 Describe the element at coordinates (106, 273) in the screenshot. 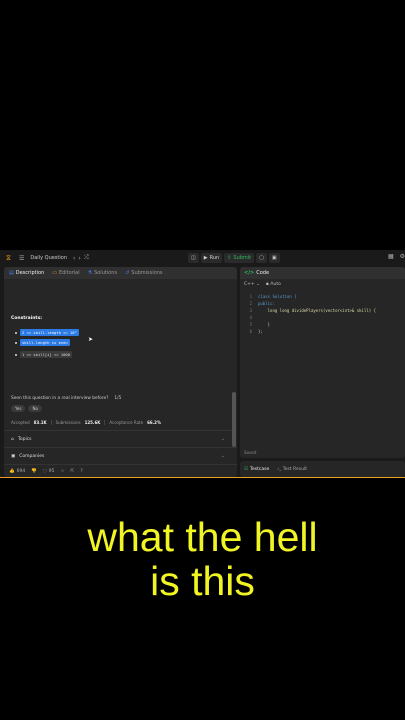

I see `tab-label: Solutions` at that location.